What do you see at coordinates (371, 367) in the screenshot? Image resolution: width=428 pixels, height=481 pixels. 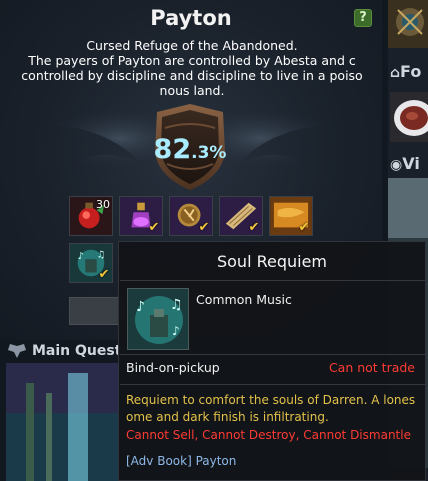 I see `trade-status: Can not trade` at bounding box center [371, 367].